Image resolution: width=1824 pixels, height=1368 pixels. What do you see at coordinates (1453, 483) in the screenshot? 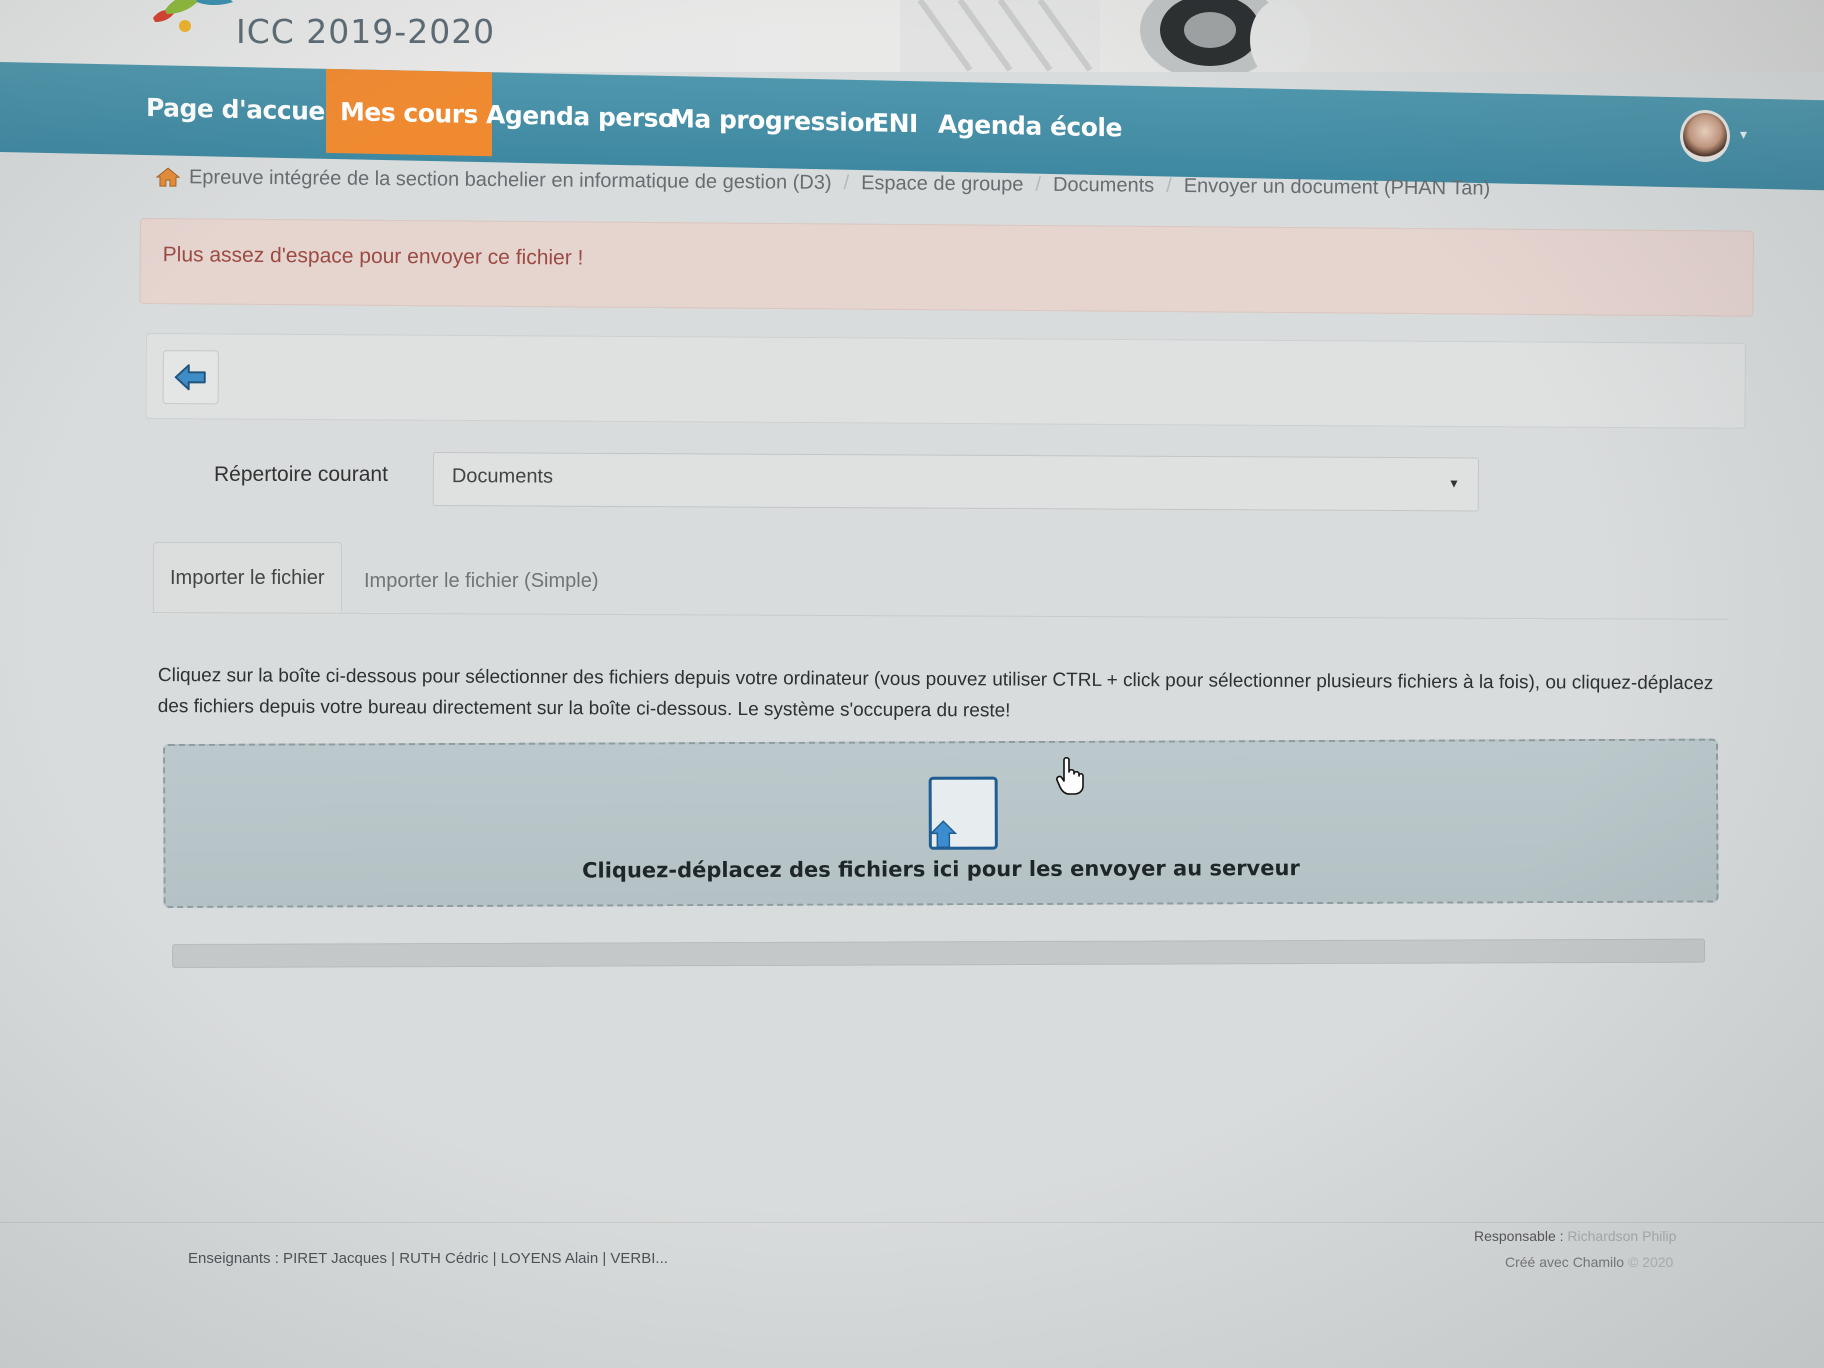
I see `chevron-down-icon: ▼` at bounding box center [1453, 483].